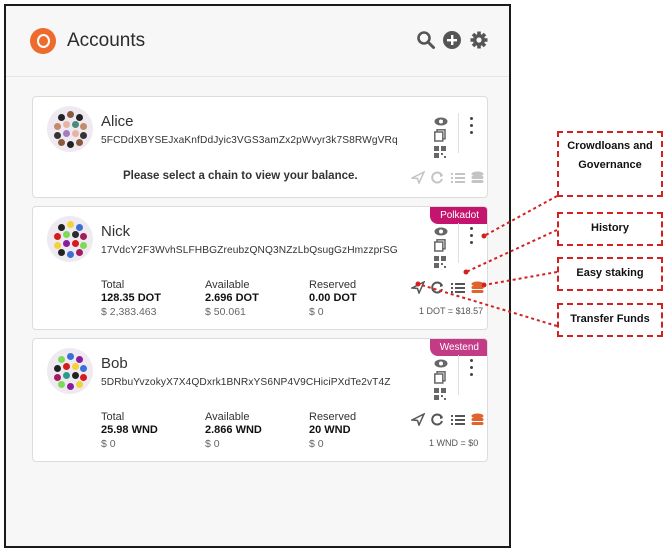 This screenshot has width=670, height=555. What do you see at coordinates (520, 278) in the screenshot?
I see `arrow-staking` at bounding box center [520, 278].